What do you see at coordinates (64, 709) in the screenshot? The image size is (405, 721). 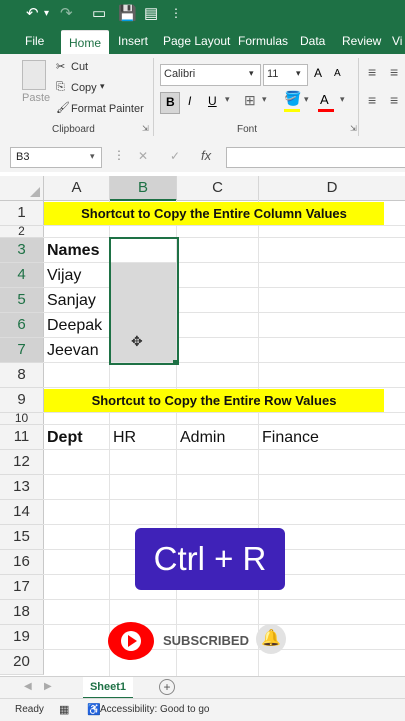 I see `macro-record-icon: ▦` at bounding box center [64, 709].